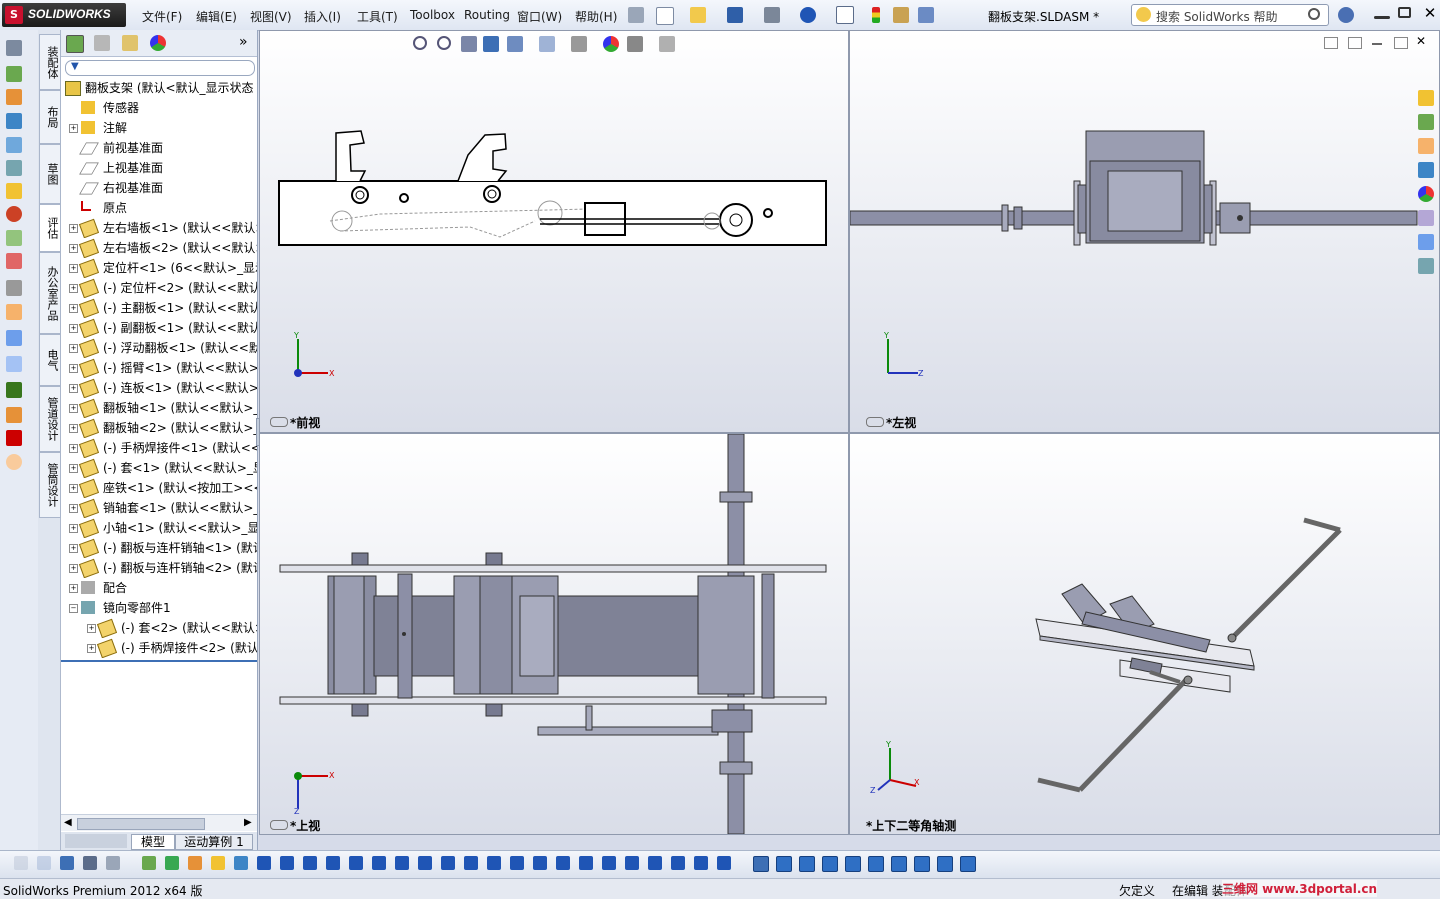 This screenshot has height=899, width=1440. Describe the element at coordinates (926, 15) in the screenshot. I see `options-icon` at that location.